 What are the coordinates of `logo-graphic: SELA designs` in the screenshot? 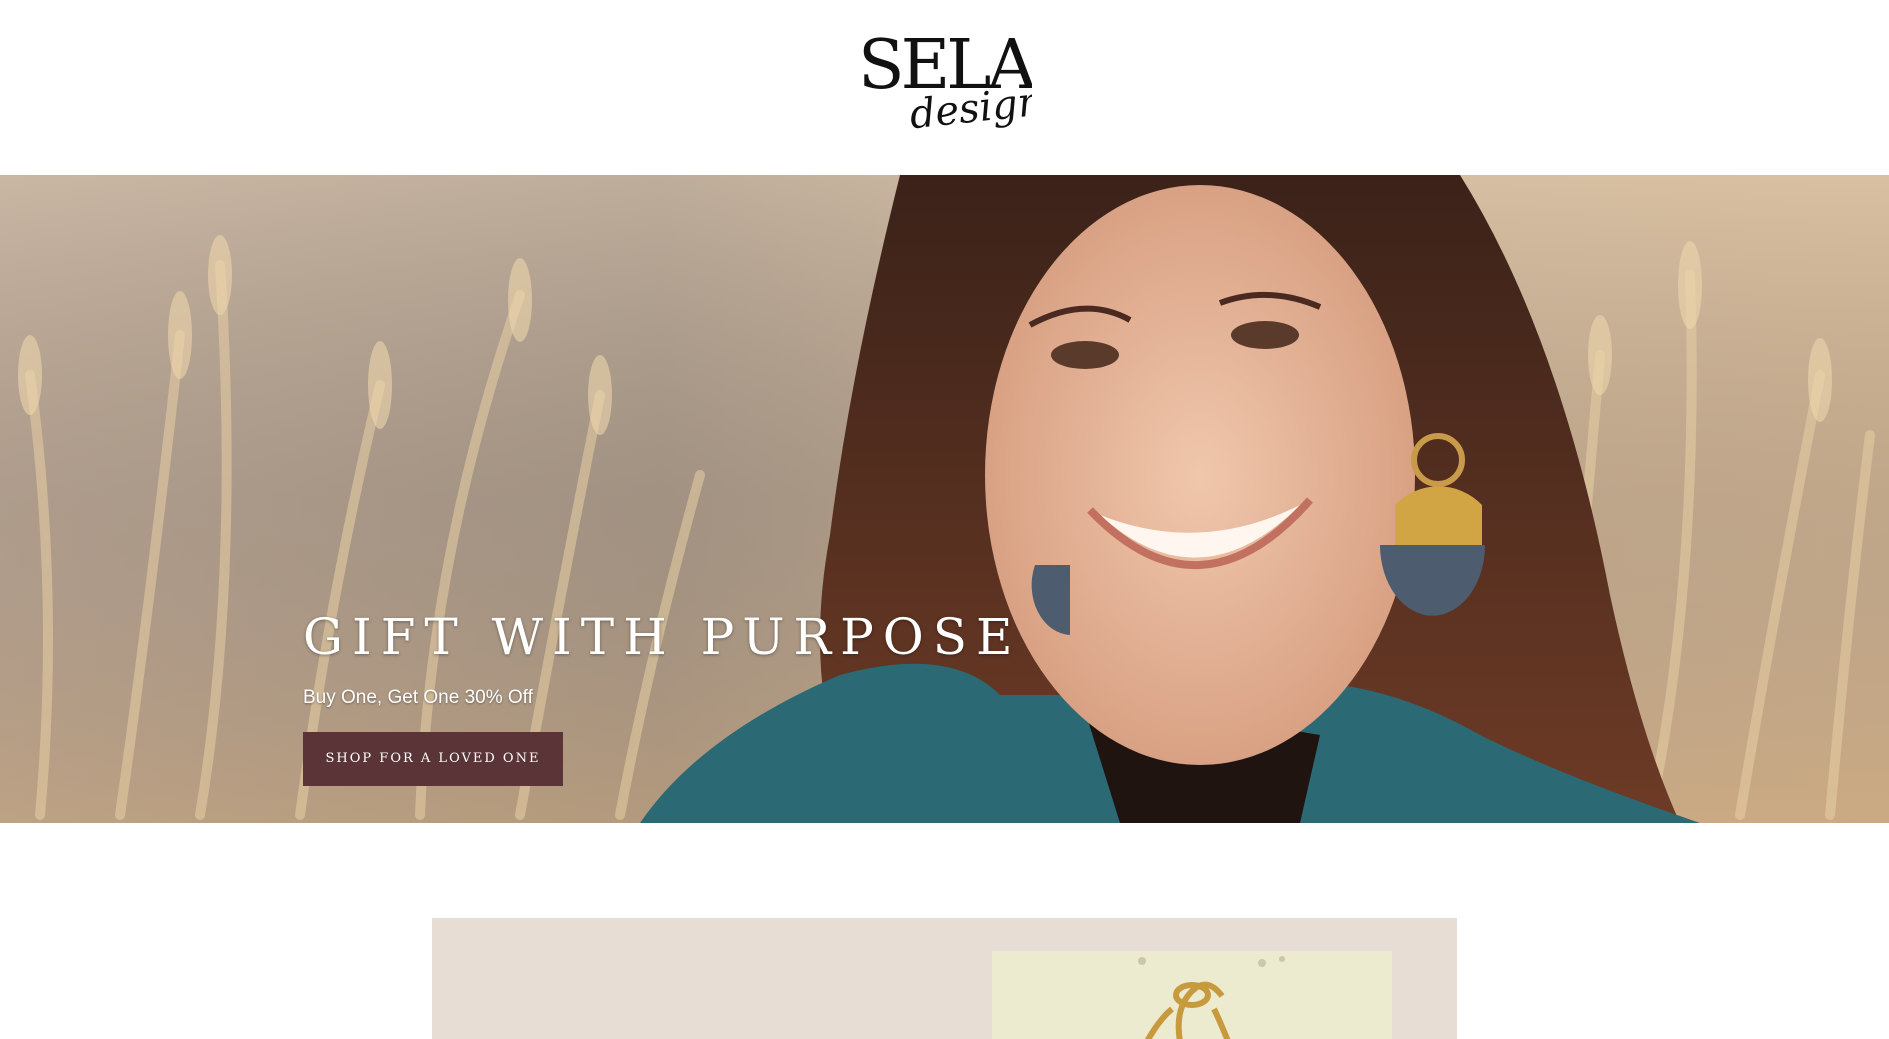 It's located at (962, 82).